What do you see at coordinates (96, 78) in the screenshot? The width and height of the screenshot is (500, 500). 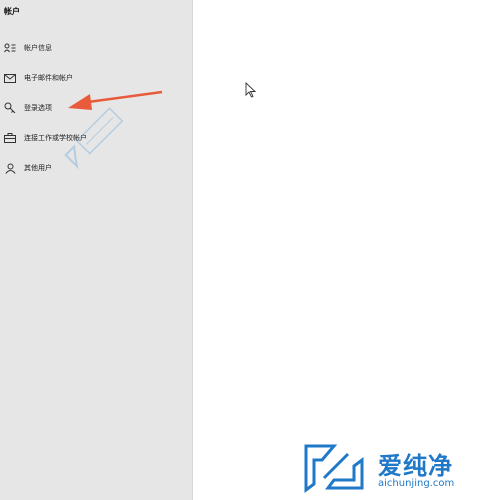 I see `sidebar-item-email-accounts: 电子邮件和帐户` at bounding box center [96, 78].